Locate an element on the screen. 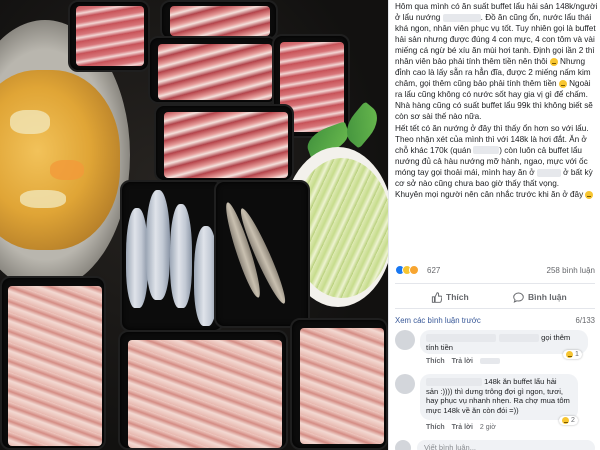  view-previous-comments-label: Xem các bình luận trước is located at coordinates (438, 320).